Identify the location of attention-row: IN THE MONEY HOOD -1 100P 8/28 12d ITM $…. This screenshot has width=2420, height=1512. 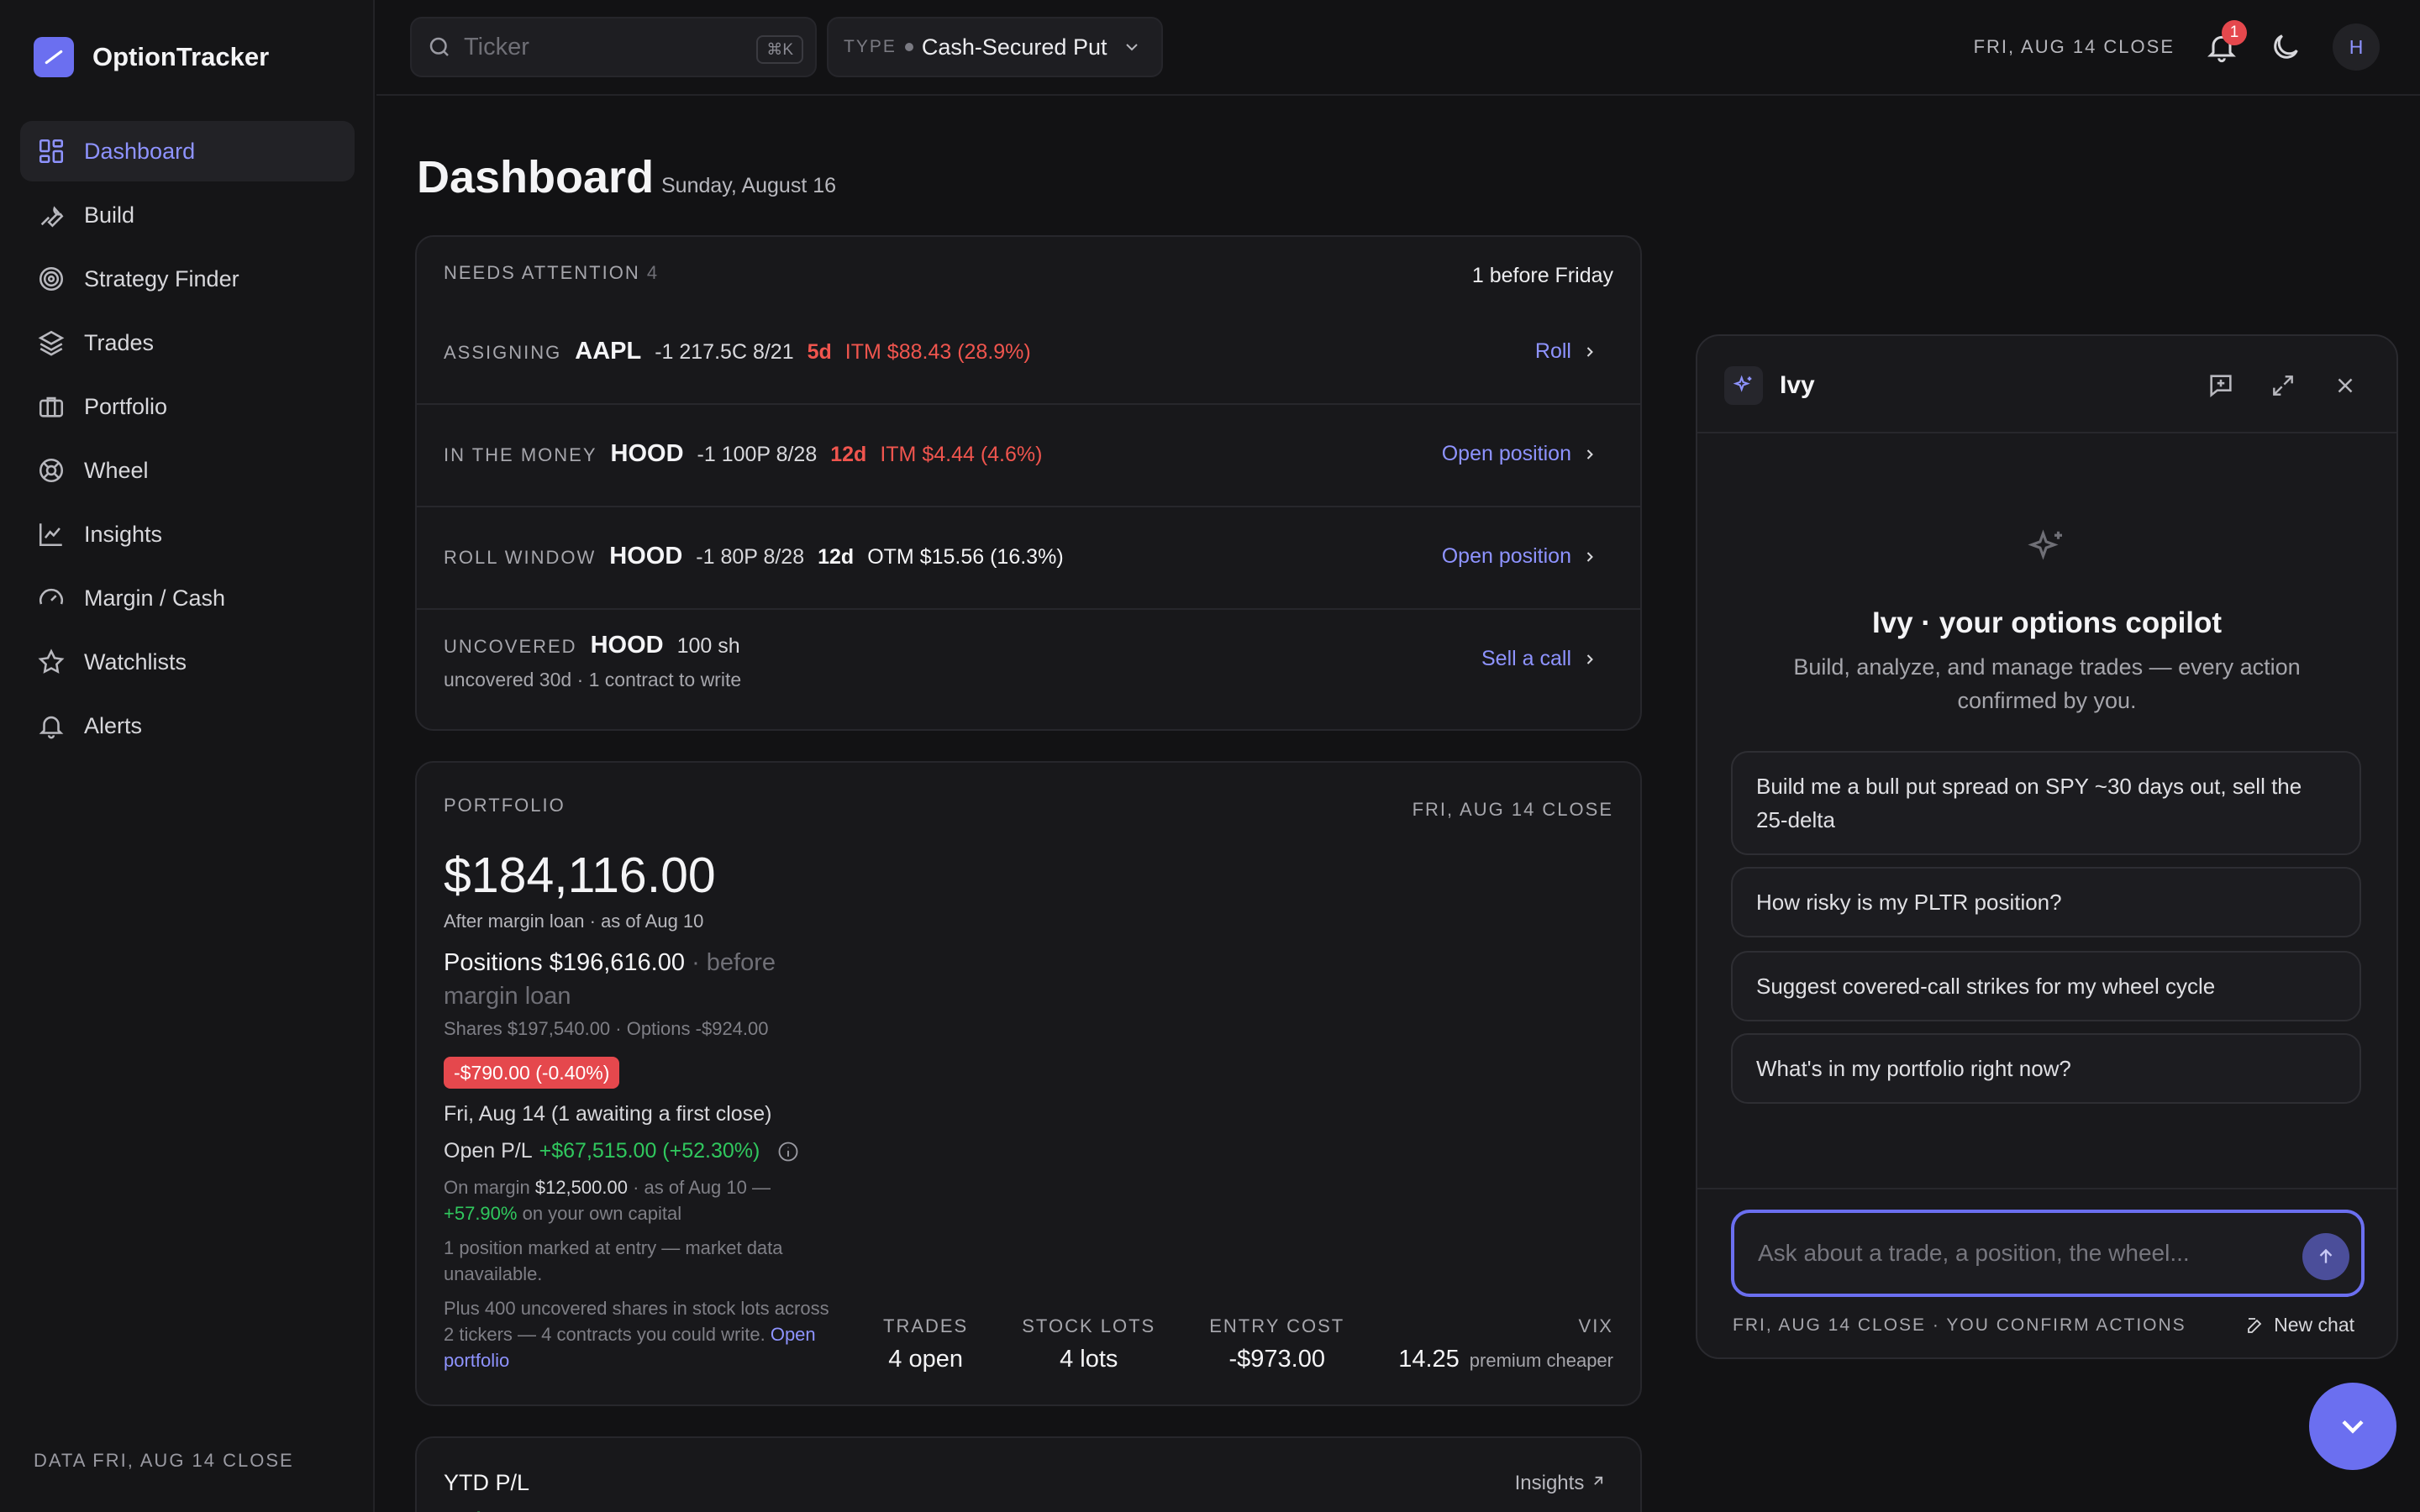
(1028, 456).